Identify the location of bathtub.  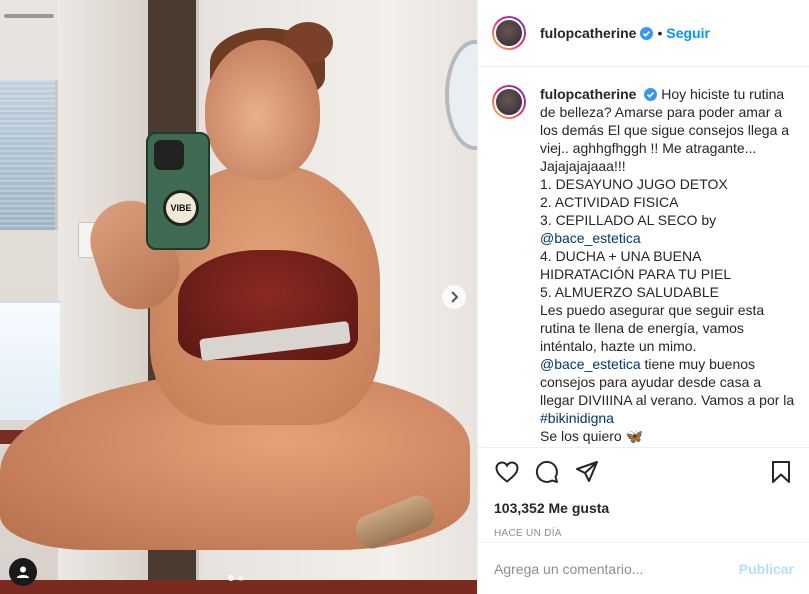
(30, 360).